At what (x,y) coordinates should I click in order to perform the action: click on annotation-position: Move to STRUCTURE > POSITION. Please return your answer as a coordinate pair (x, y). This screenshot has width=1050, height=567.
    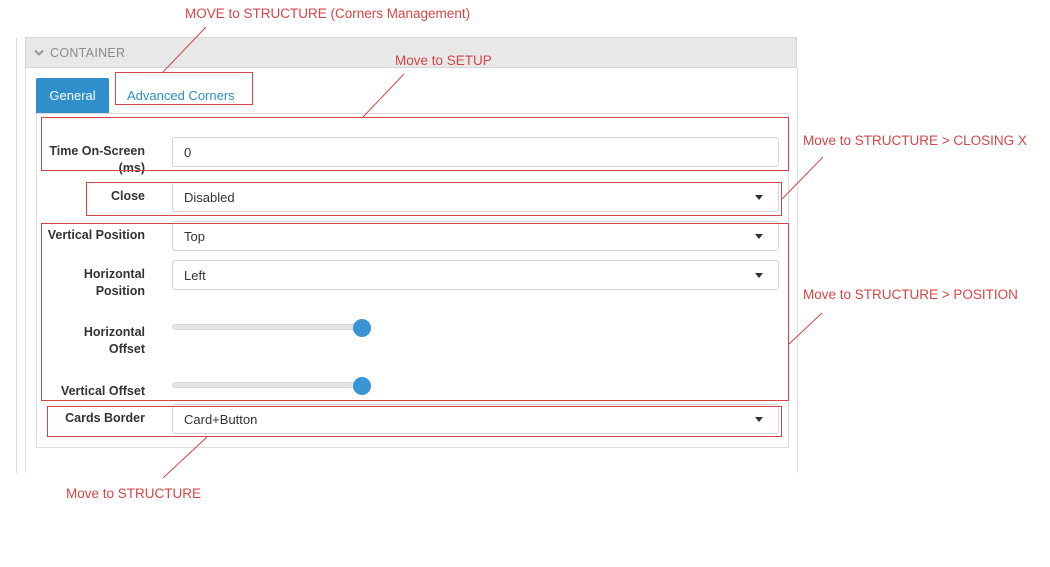
    Looking at the image, I should click on (910, 294).